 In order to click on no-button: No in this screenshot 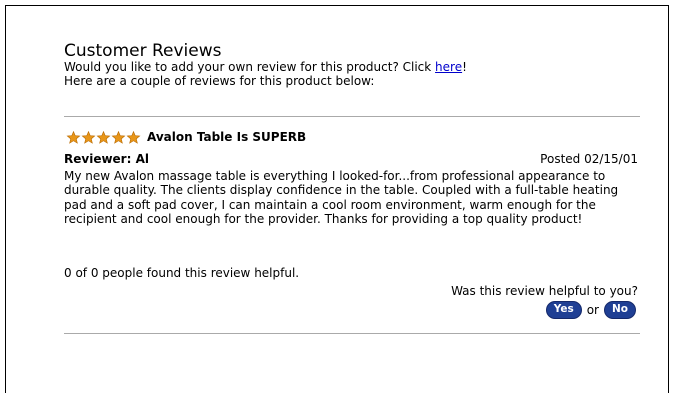, I will do `click(619, 310)`.